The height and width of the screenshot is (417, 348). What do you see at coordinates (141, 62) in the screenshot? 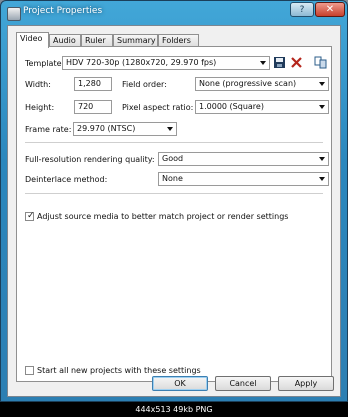
I see `template-value: HDV 720-30p (1280x720, 29.970 fps)` at bounding box center [141, 62].